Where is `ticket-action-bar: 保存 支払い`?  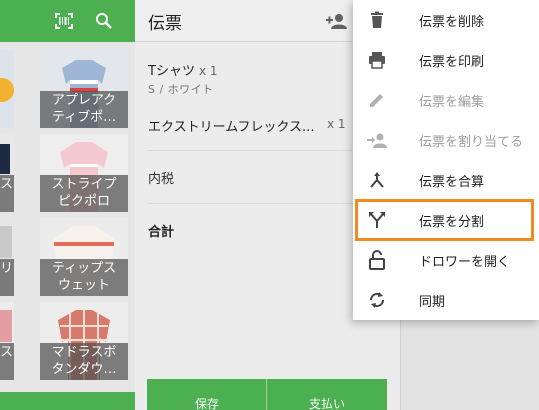
ticket-action-bar: 保存 支払い is located at coordinates (267, 394).